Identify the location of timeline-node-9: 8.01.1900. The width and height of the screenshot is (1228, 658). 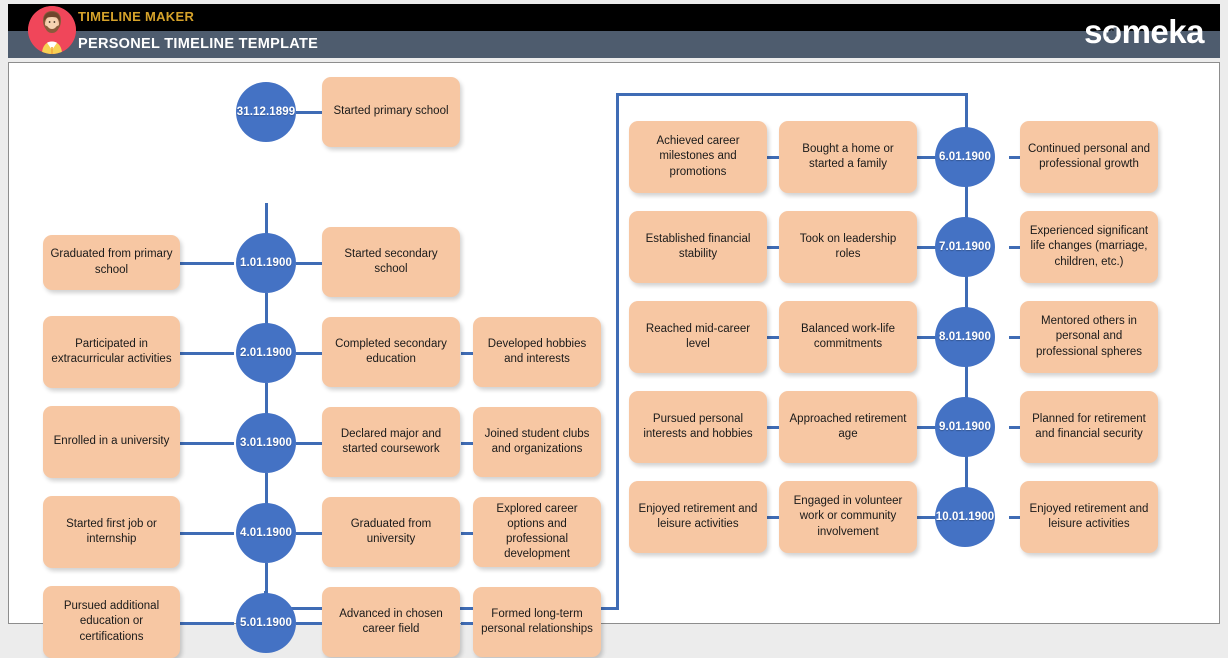
(965, 337).